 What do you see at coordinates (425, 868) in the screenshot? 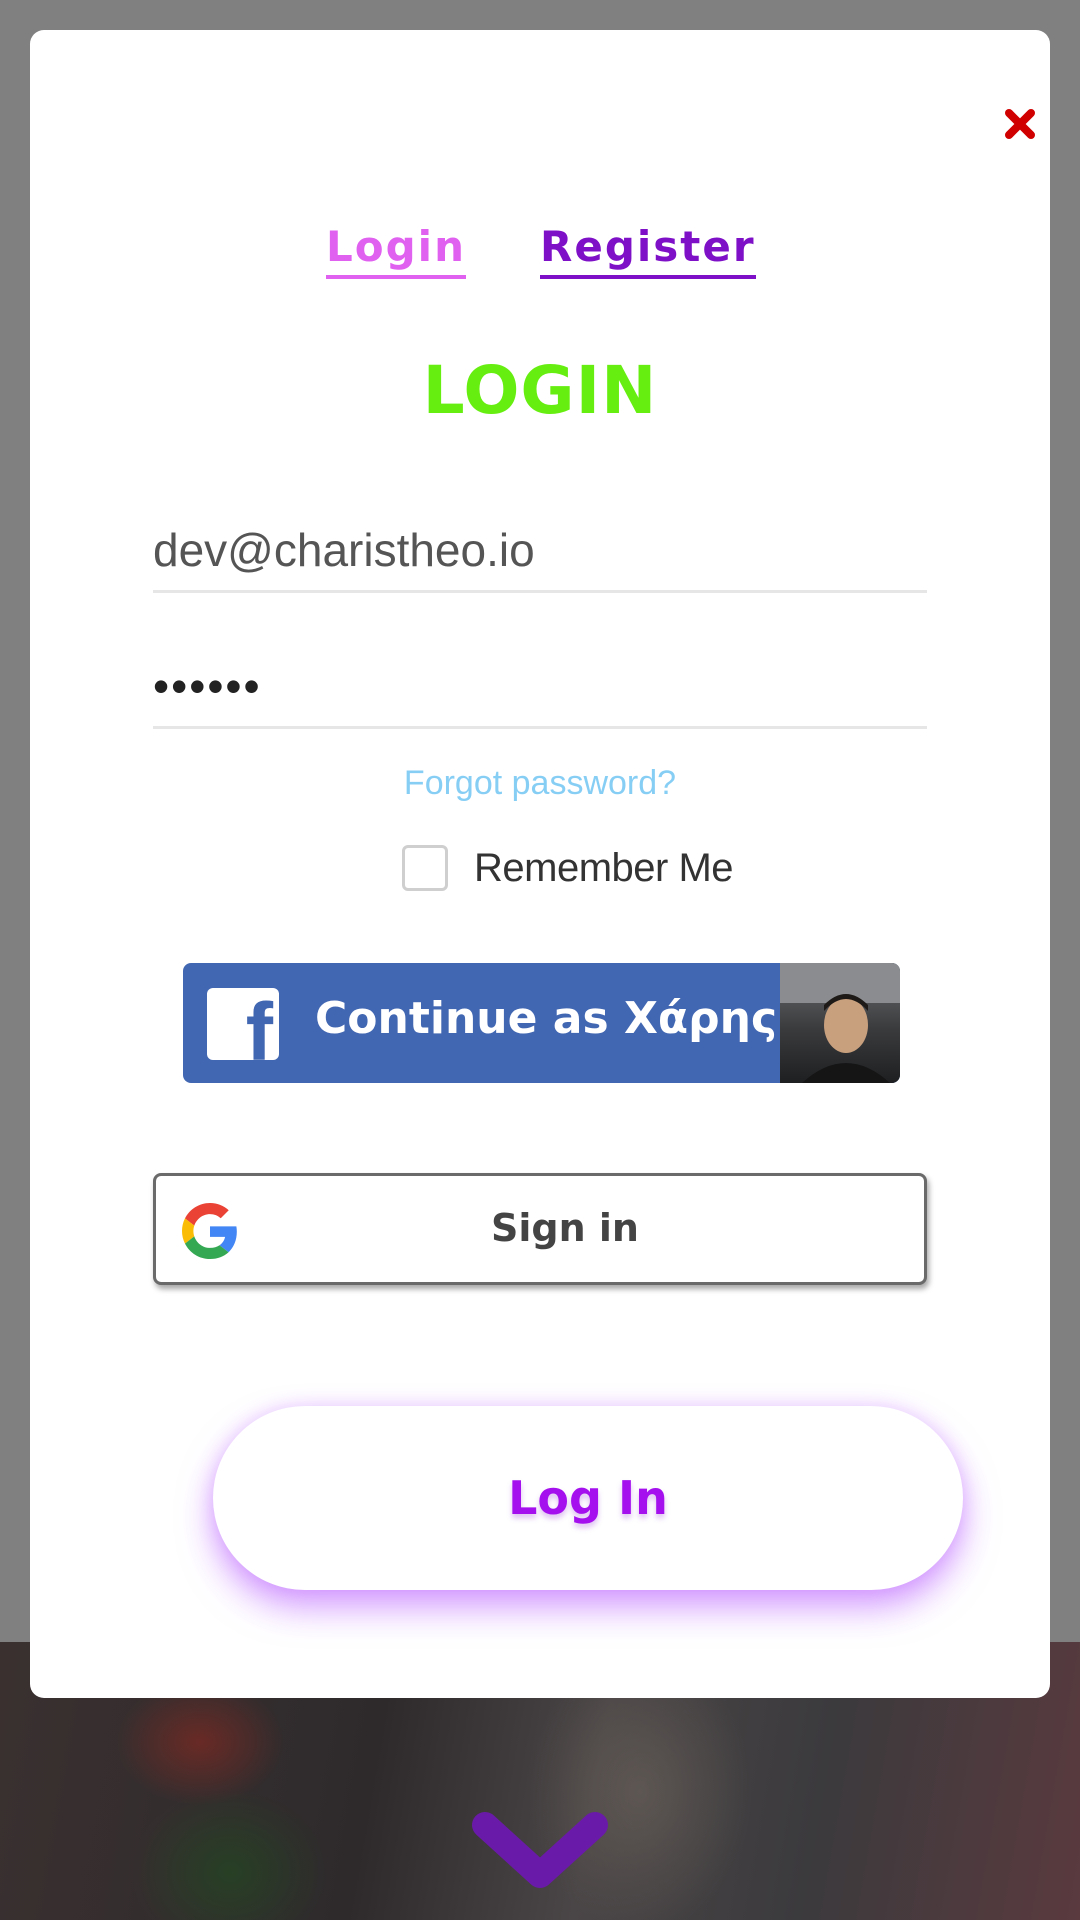
I see `remember-me-checkbox` at bounding box center [425, 868].